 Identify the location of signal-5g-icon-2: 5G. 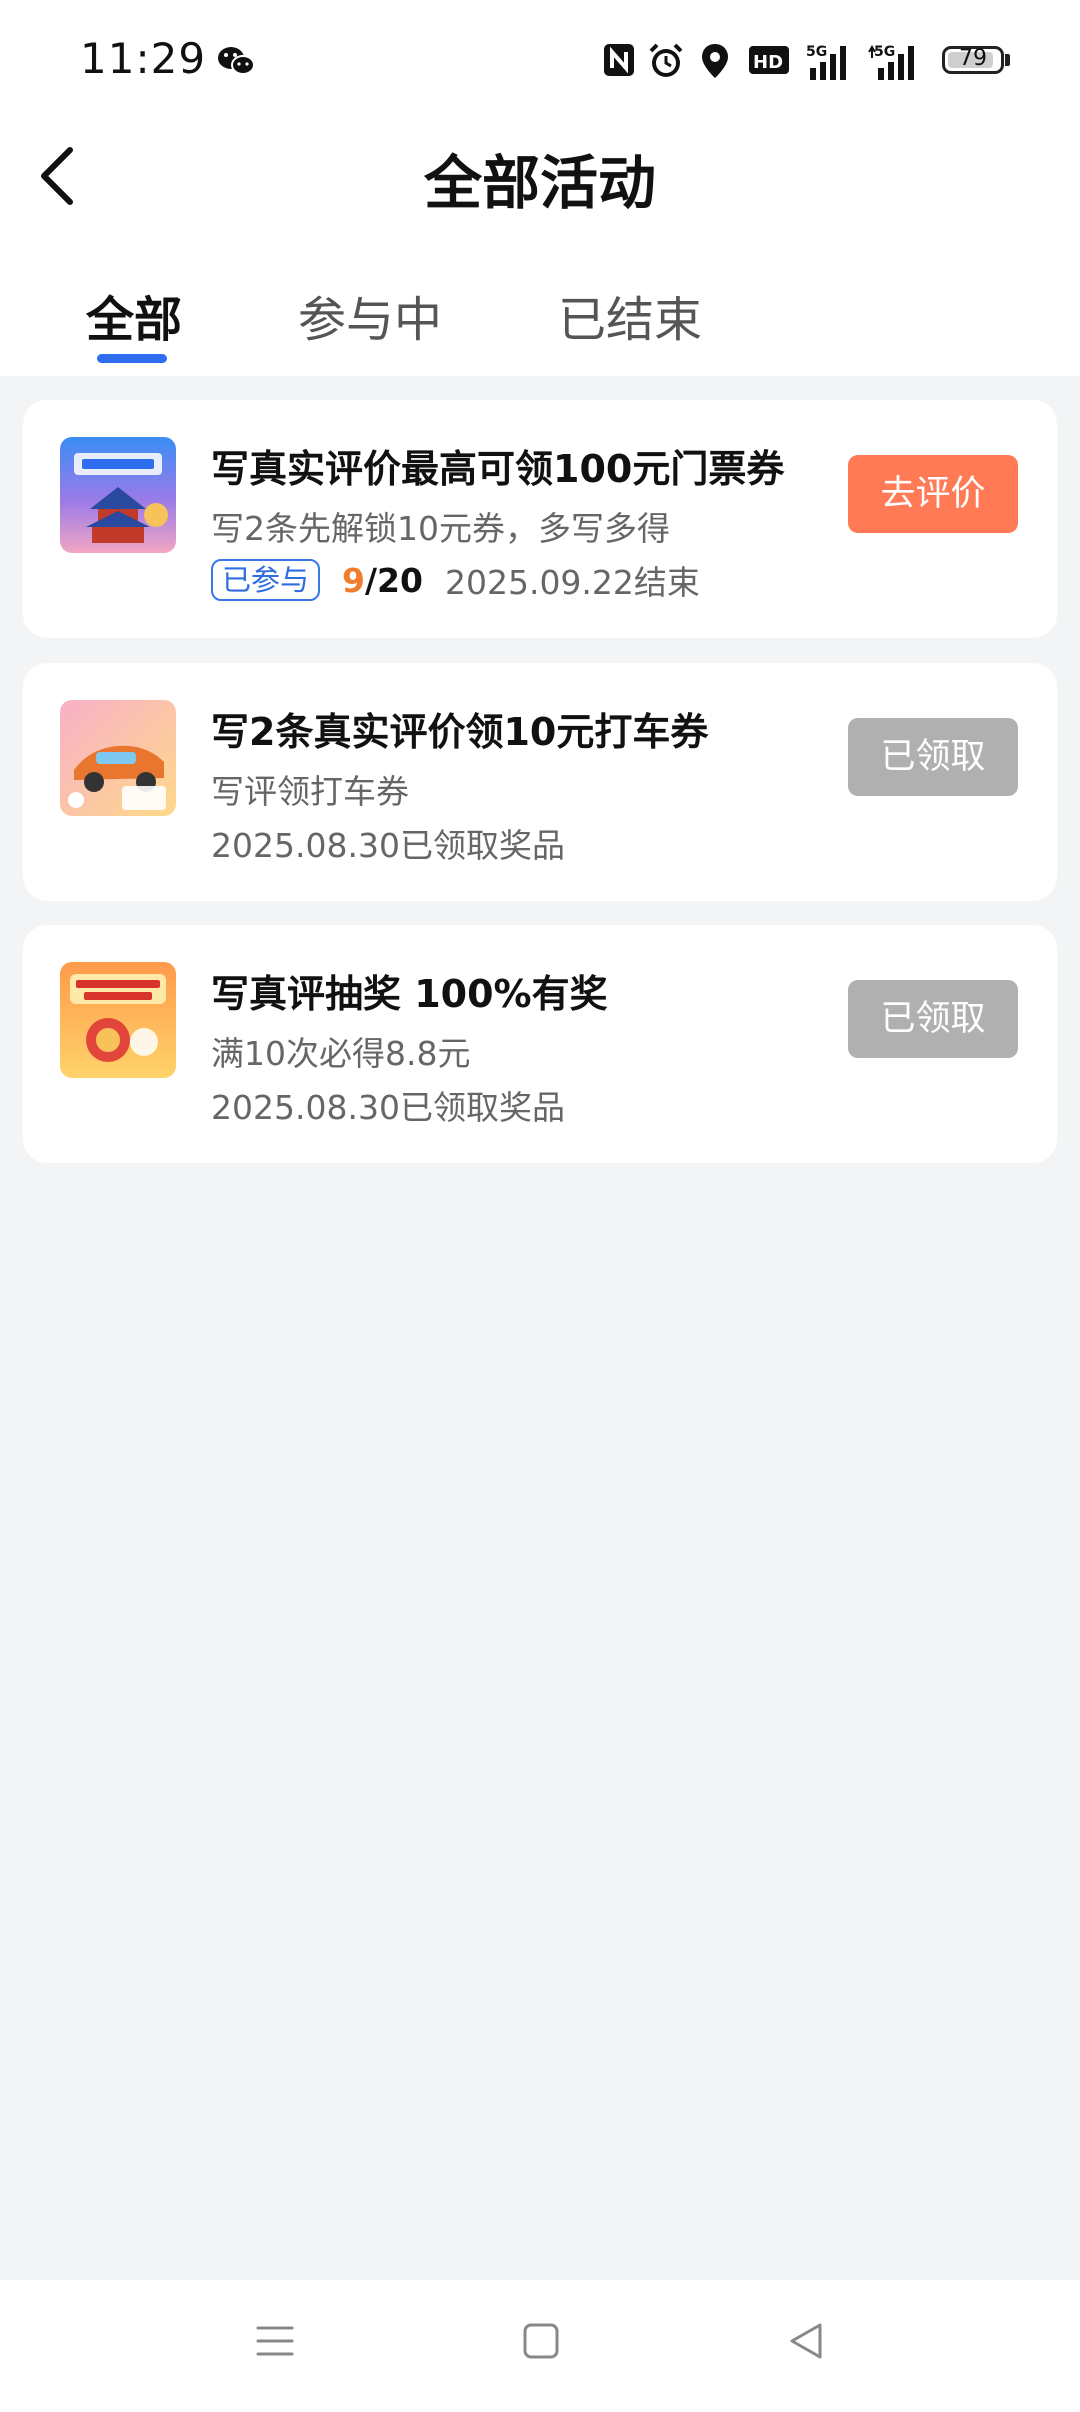
(891, 62).